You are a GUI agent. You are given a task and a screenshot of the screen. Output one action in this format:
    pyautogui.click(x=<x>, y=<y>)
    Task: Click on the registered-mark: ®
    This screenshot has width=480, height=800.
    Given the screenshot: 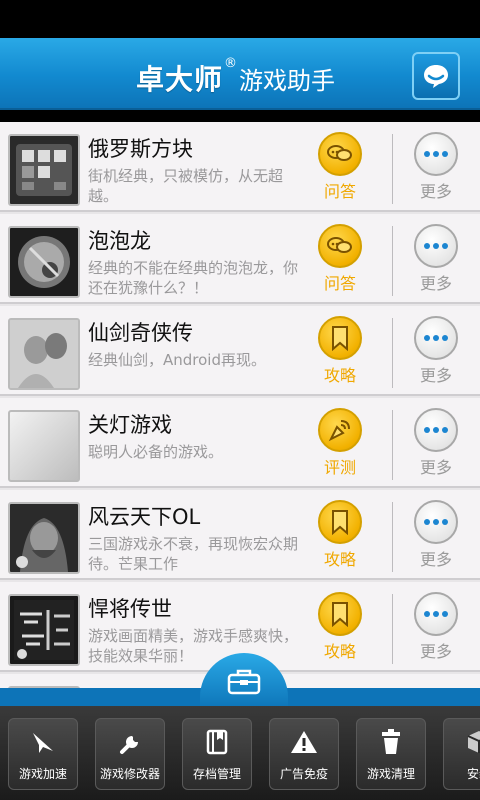 What is the action you would take?
    pyautogui.click(x=231, y=63)
    